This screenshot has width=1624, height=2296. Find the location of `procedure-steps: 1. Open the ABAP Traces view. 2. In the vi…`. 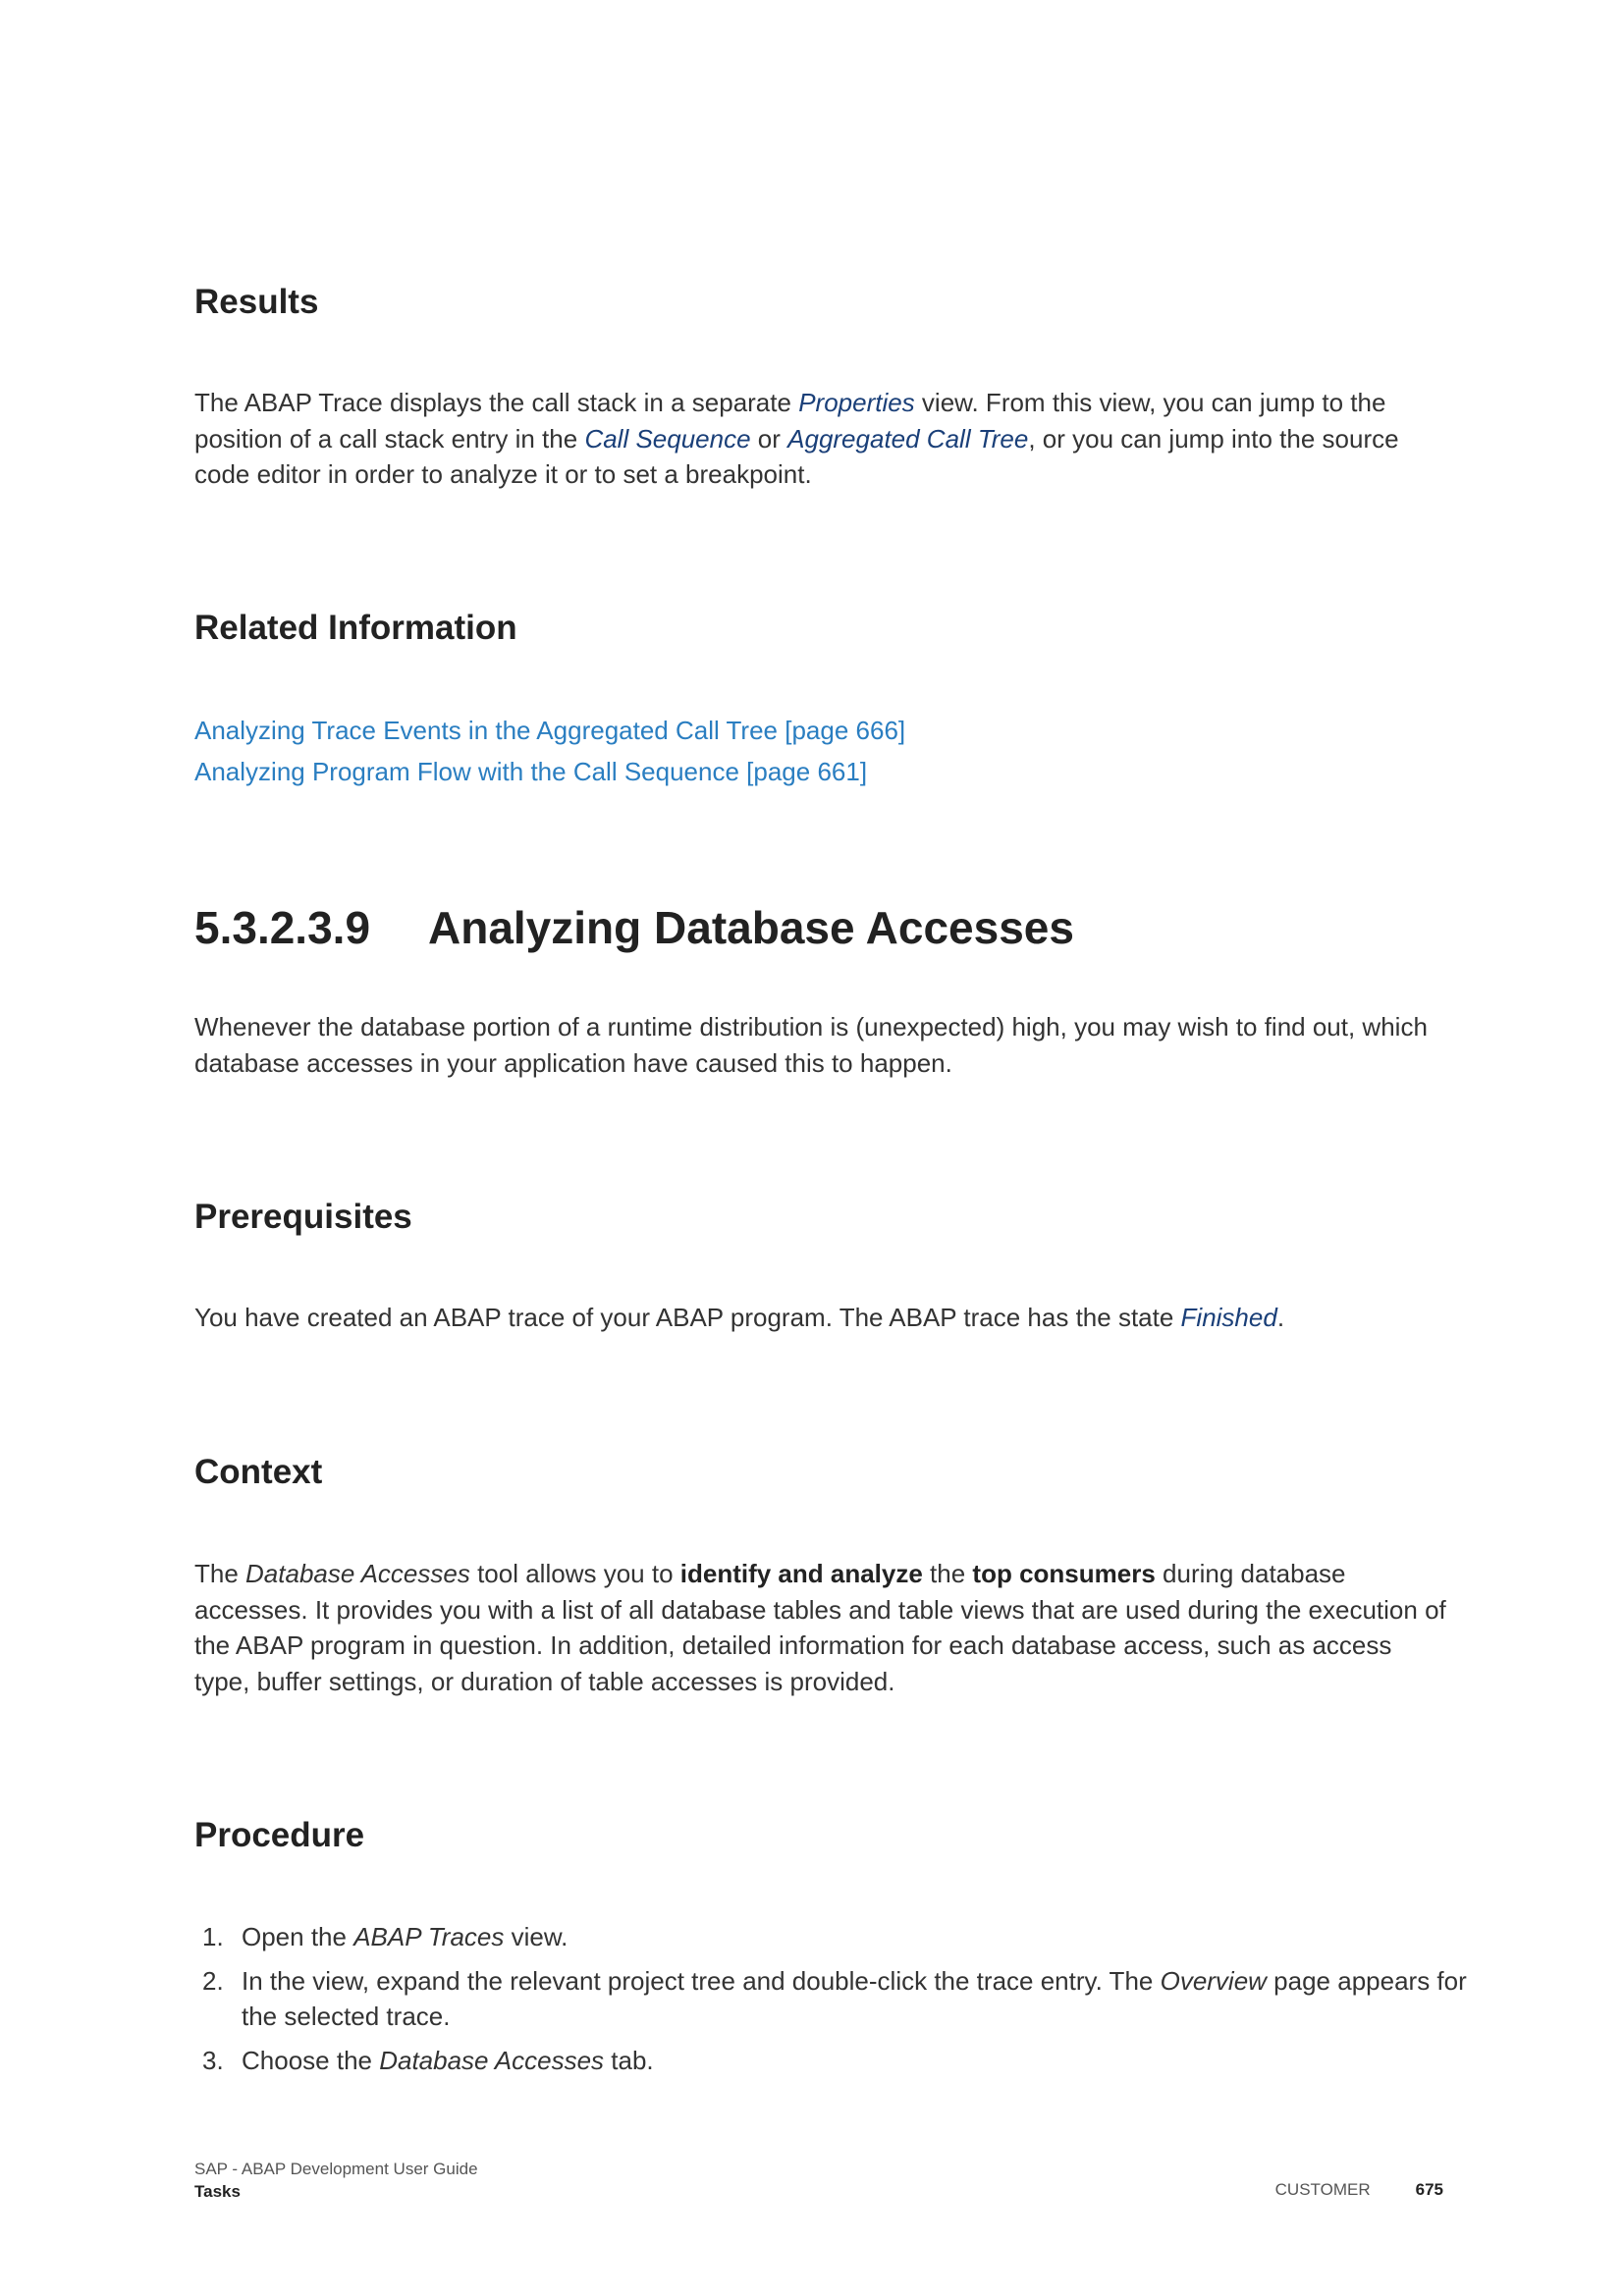

procedure-steps: 1. Open the ABAP Traces view. 2. In the vi… is located at coordinates (832, 2002).